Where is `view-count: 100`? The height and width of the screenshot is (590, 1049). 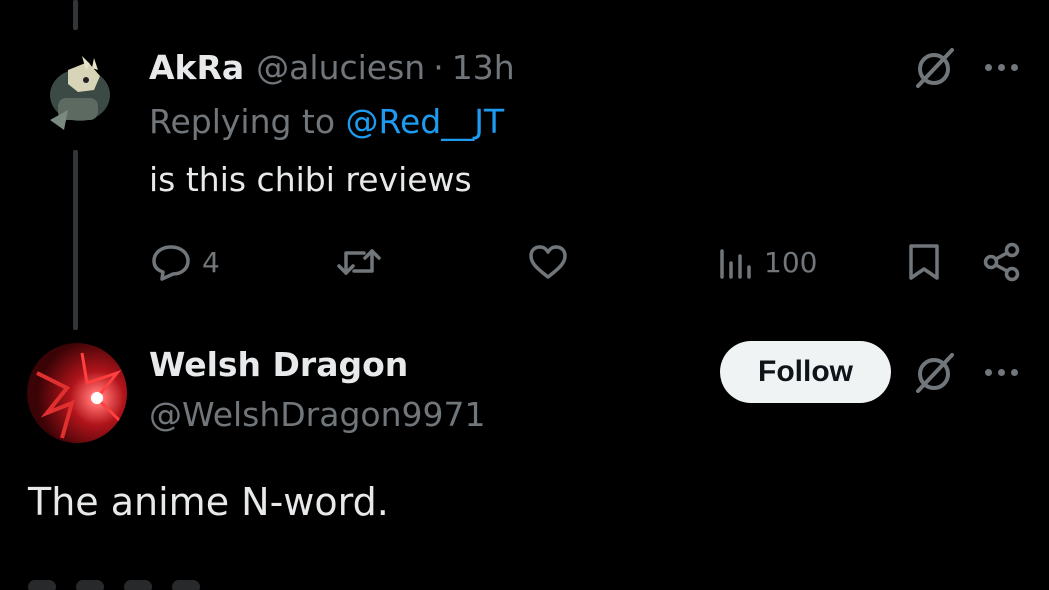
view-count: 100 is located at coordinates (791, 262).